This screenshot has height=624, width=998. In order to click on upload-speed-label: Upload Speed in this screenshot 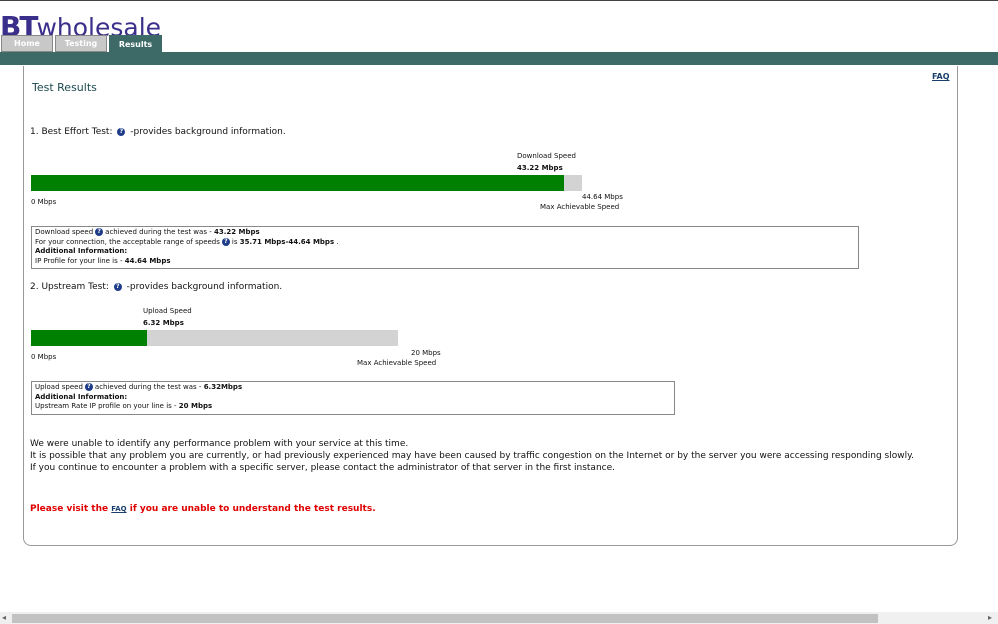, I will do `click(167, 311)`.